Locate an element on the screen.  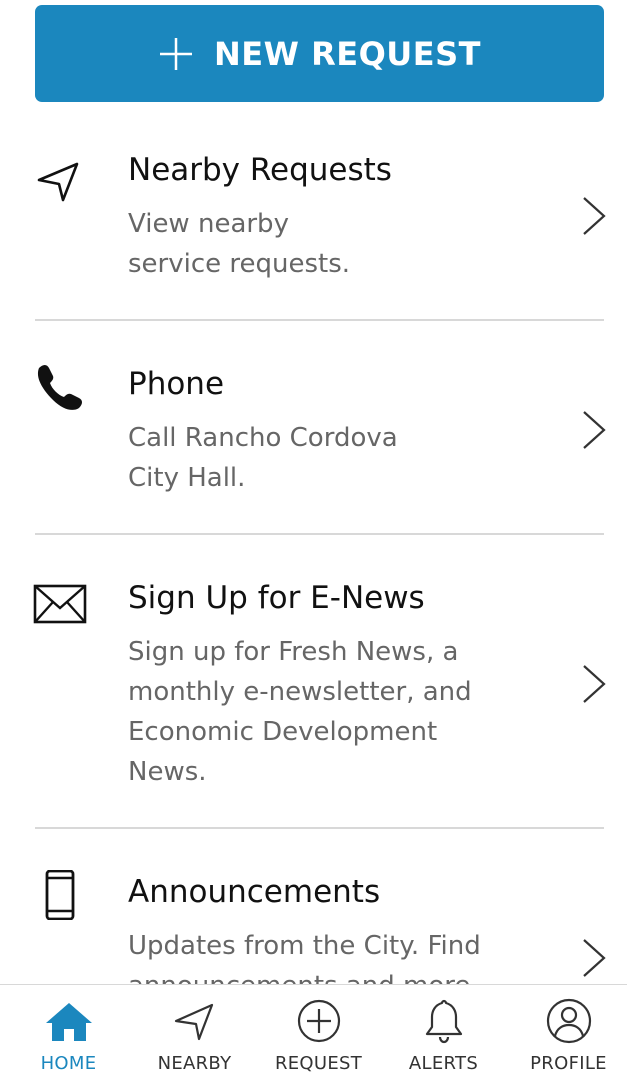
item-description: Call Rancho Cordova City Hall. is located at coordinates (263, 458).